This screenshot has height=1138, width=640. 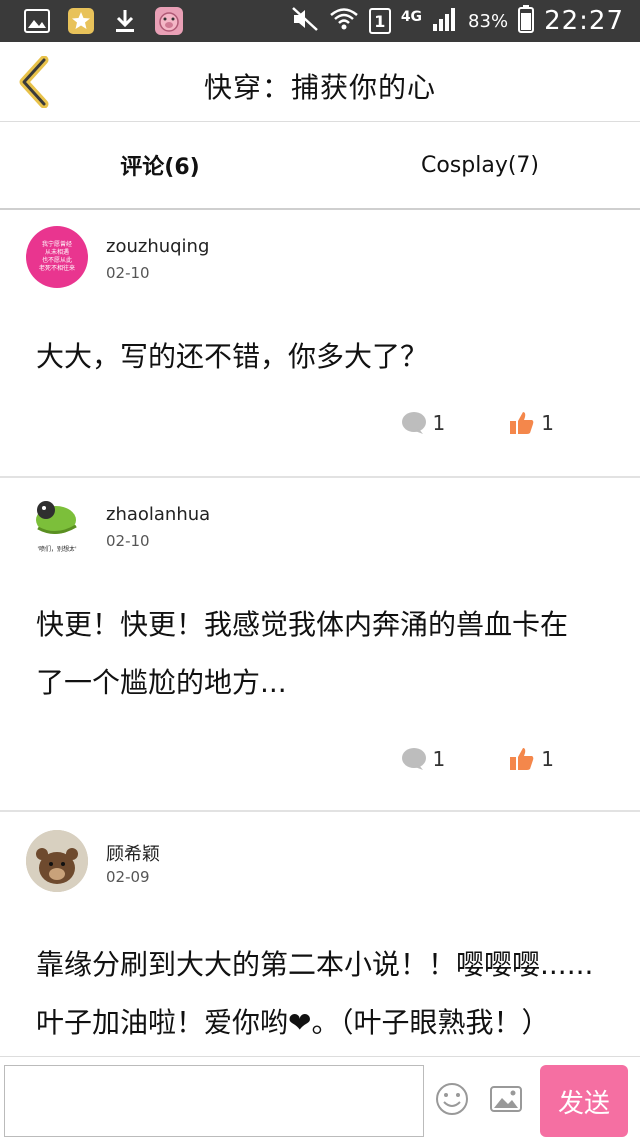 I want to click on avatar-caption: '喷们，别想太', so click(x=57, y=549).